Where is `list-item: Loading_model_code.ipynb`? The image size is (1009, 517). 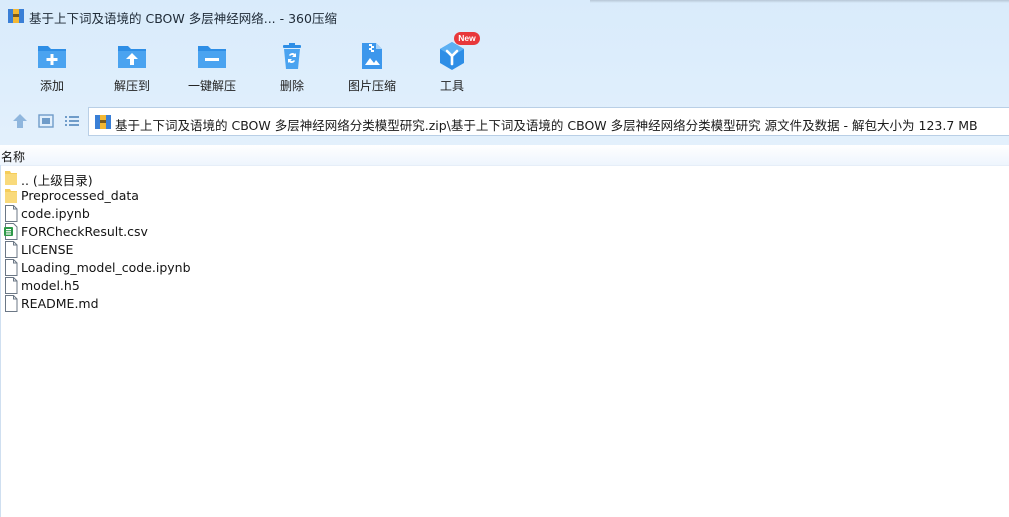 list-item: Loading_model_code.ipynb is located at coordinates (302, 268).